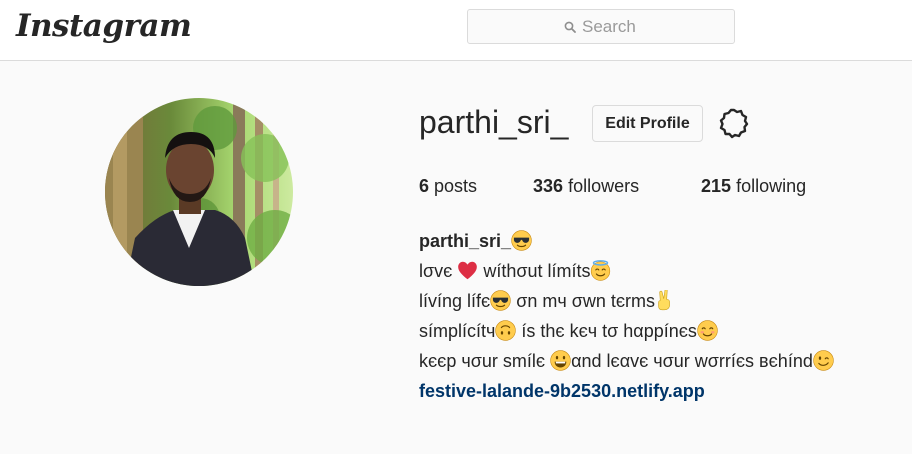  Describe the element at coordinates (626, 271) in the screenshot. I see `bio-line: lσvє wíthσut límíts` at that location.